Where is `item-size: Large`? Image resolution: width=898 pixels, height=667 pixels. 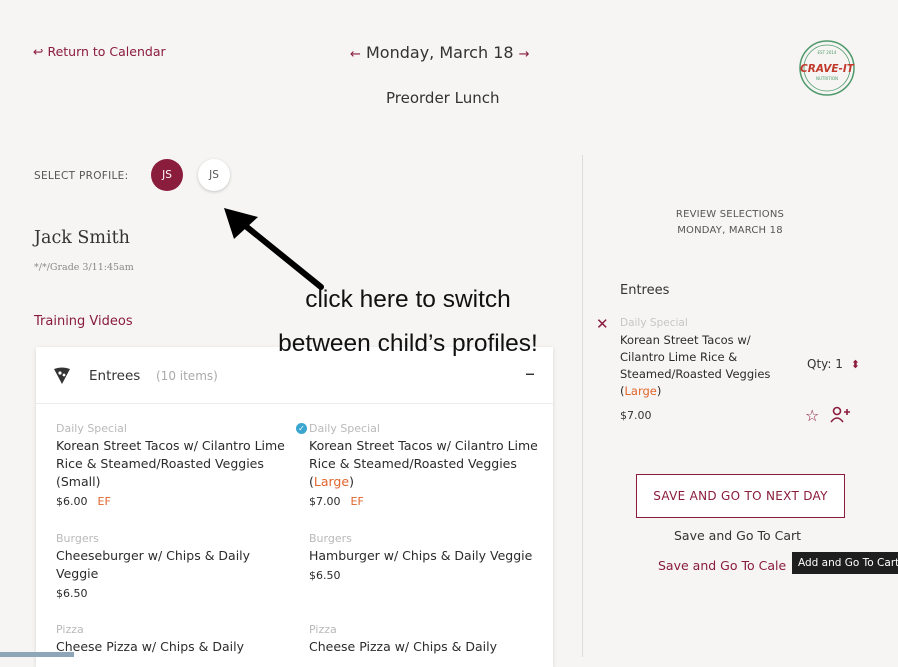 item-size: Large is located at coordinates (331, 481).